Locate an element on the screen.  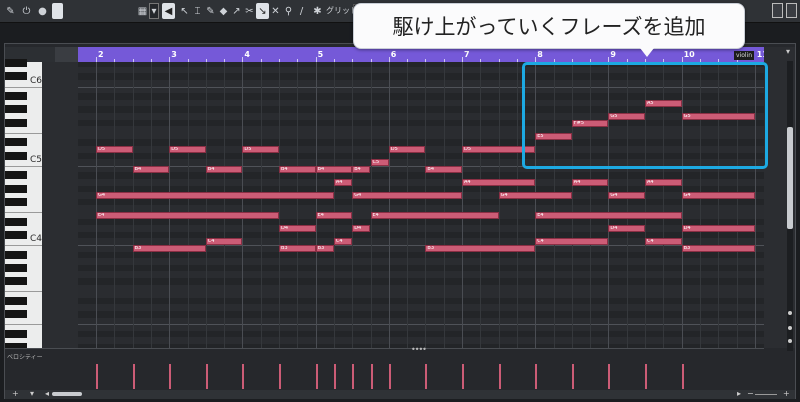
horizontal-zoom-slider is located at coordinates (766, 394).